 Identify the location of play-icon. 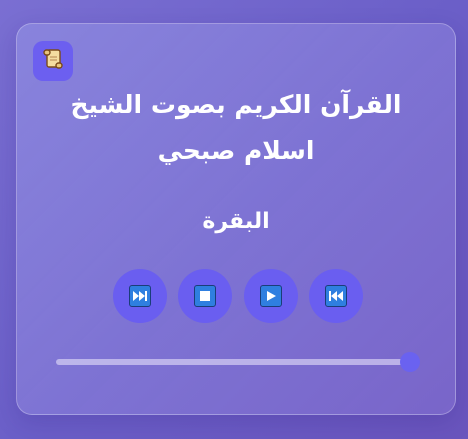
(270, 296).